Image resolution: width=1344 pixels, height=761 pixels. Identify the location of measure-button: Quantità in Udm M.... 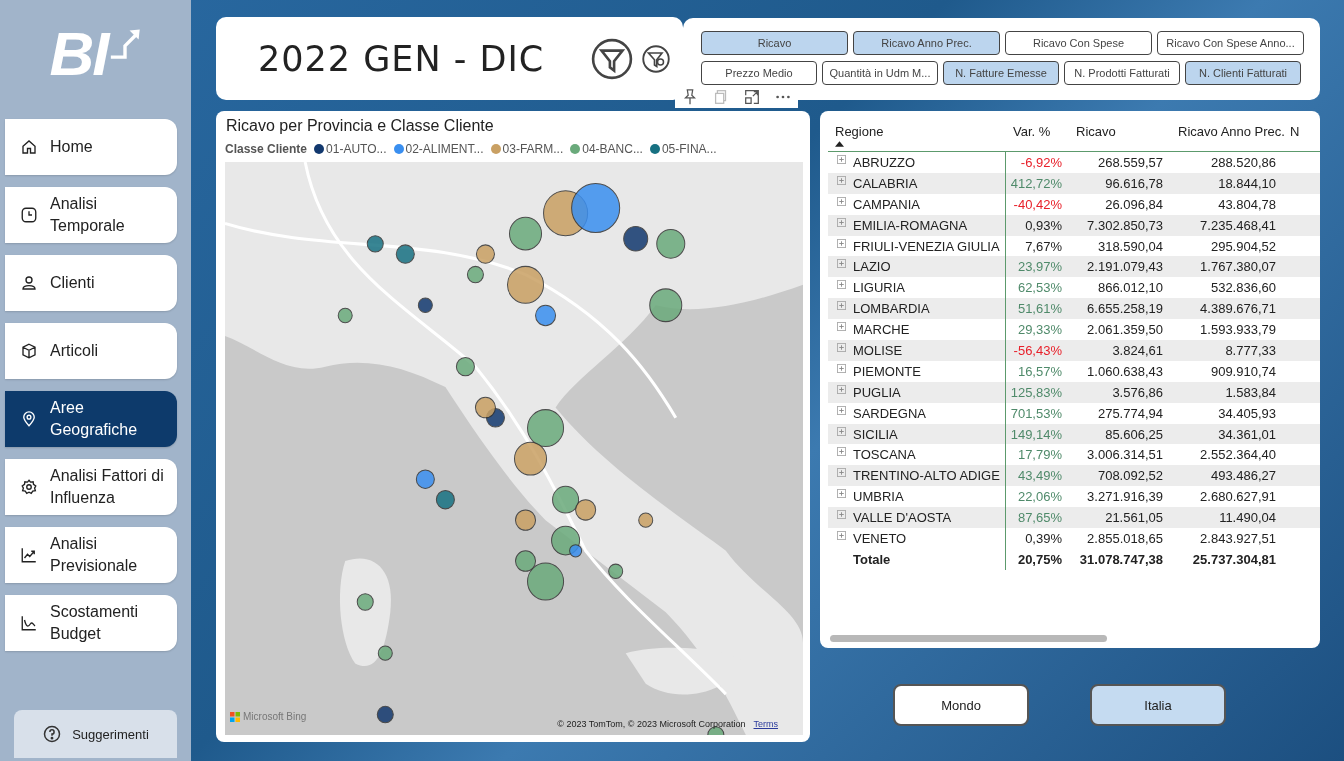
(880, 73).